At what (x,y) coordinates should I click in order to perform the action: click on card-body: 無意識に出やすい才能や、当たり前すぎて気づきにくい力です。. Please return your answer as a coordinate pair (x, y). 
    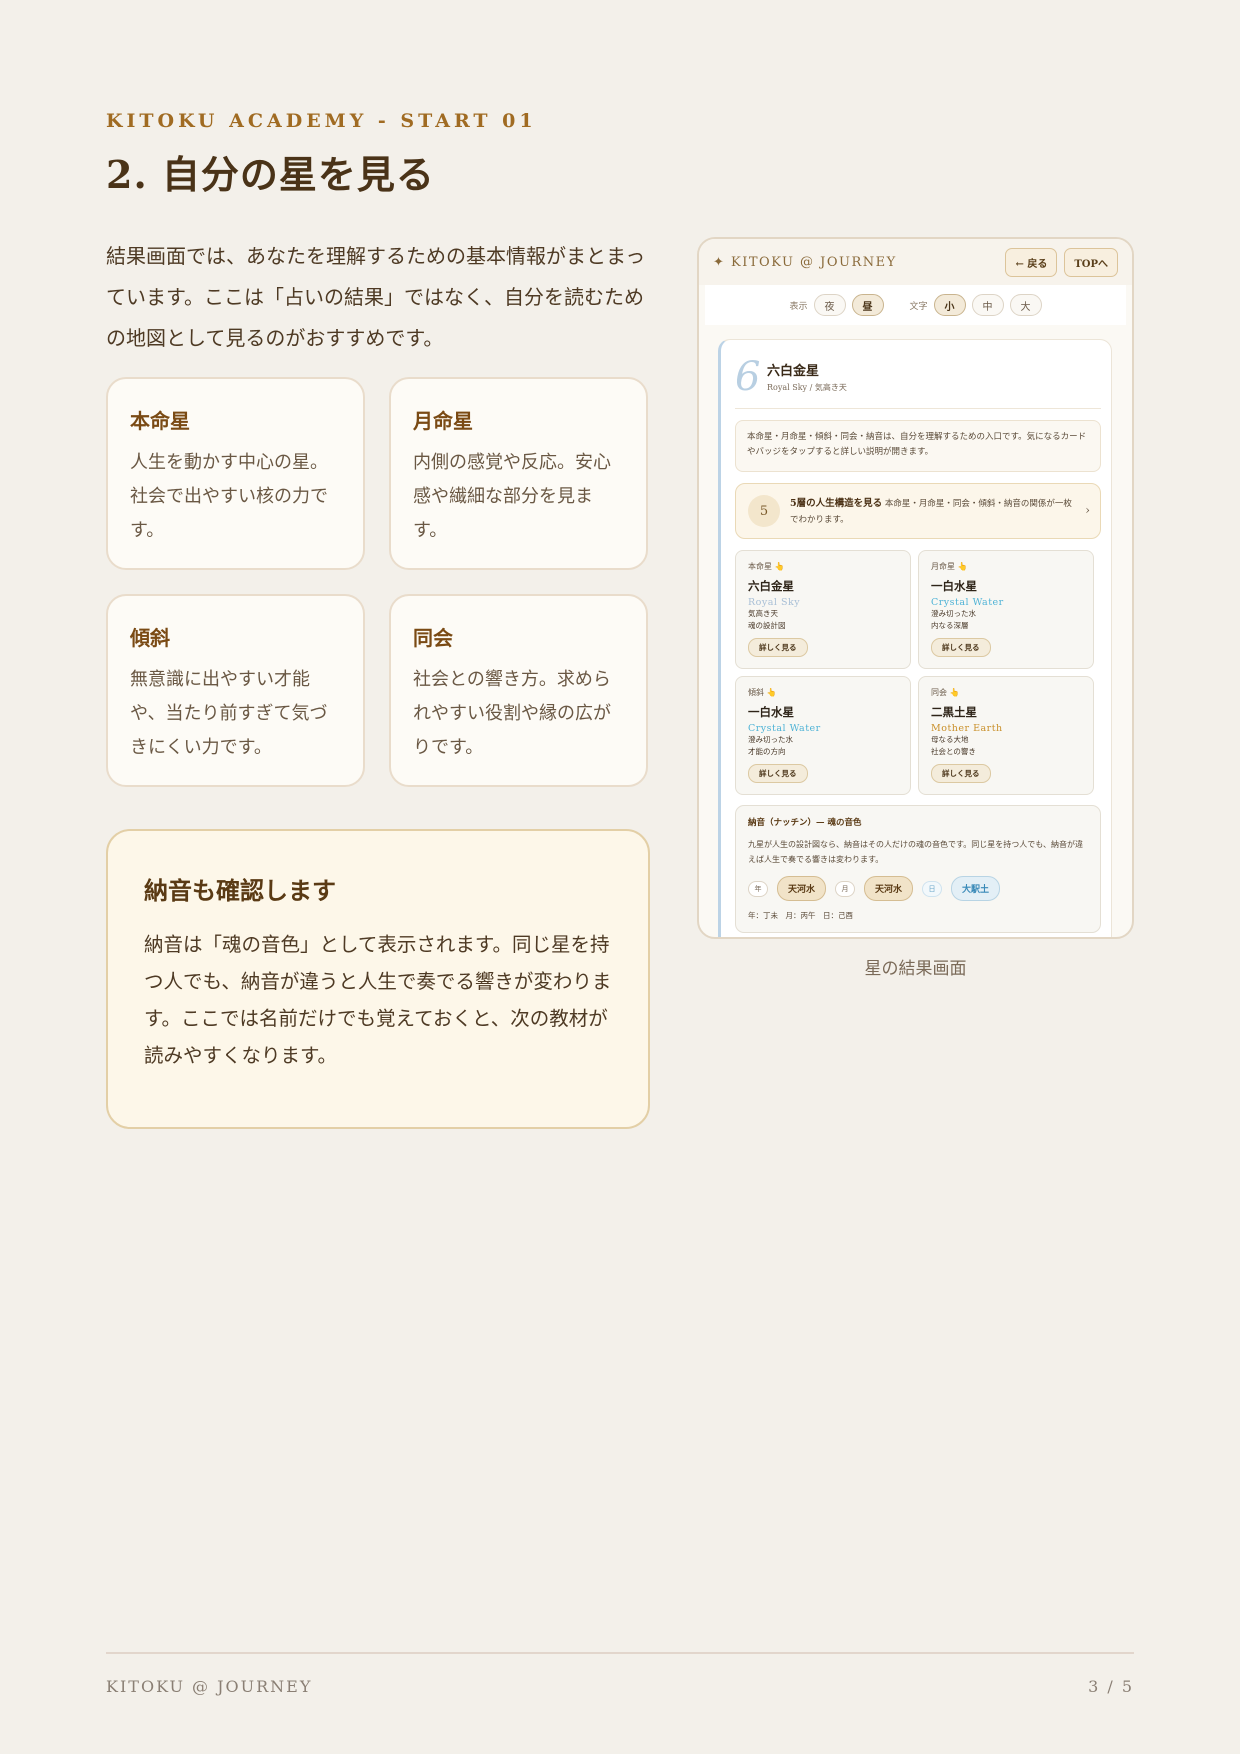
    Looking at the image, I should click on (229, 713).